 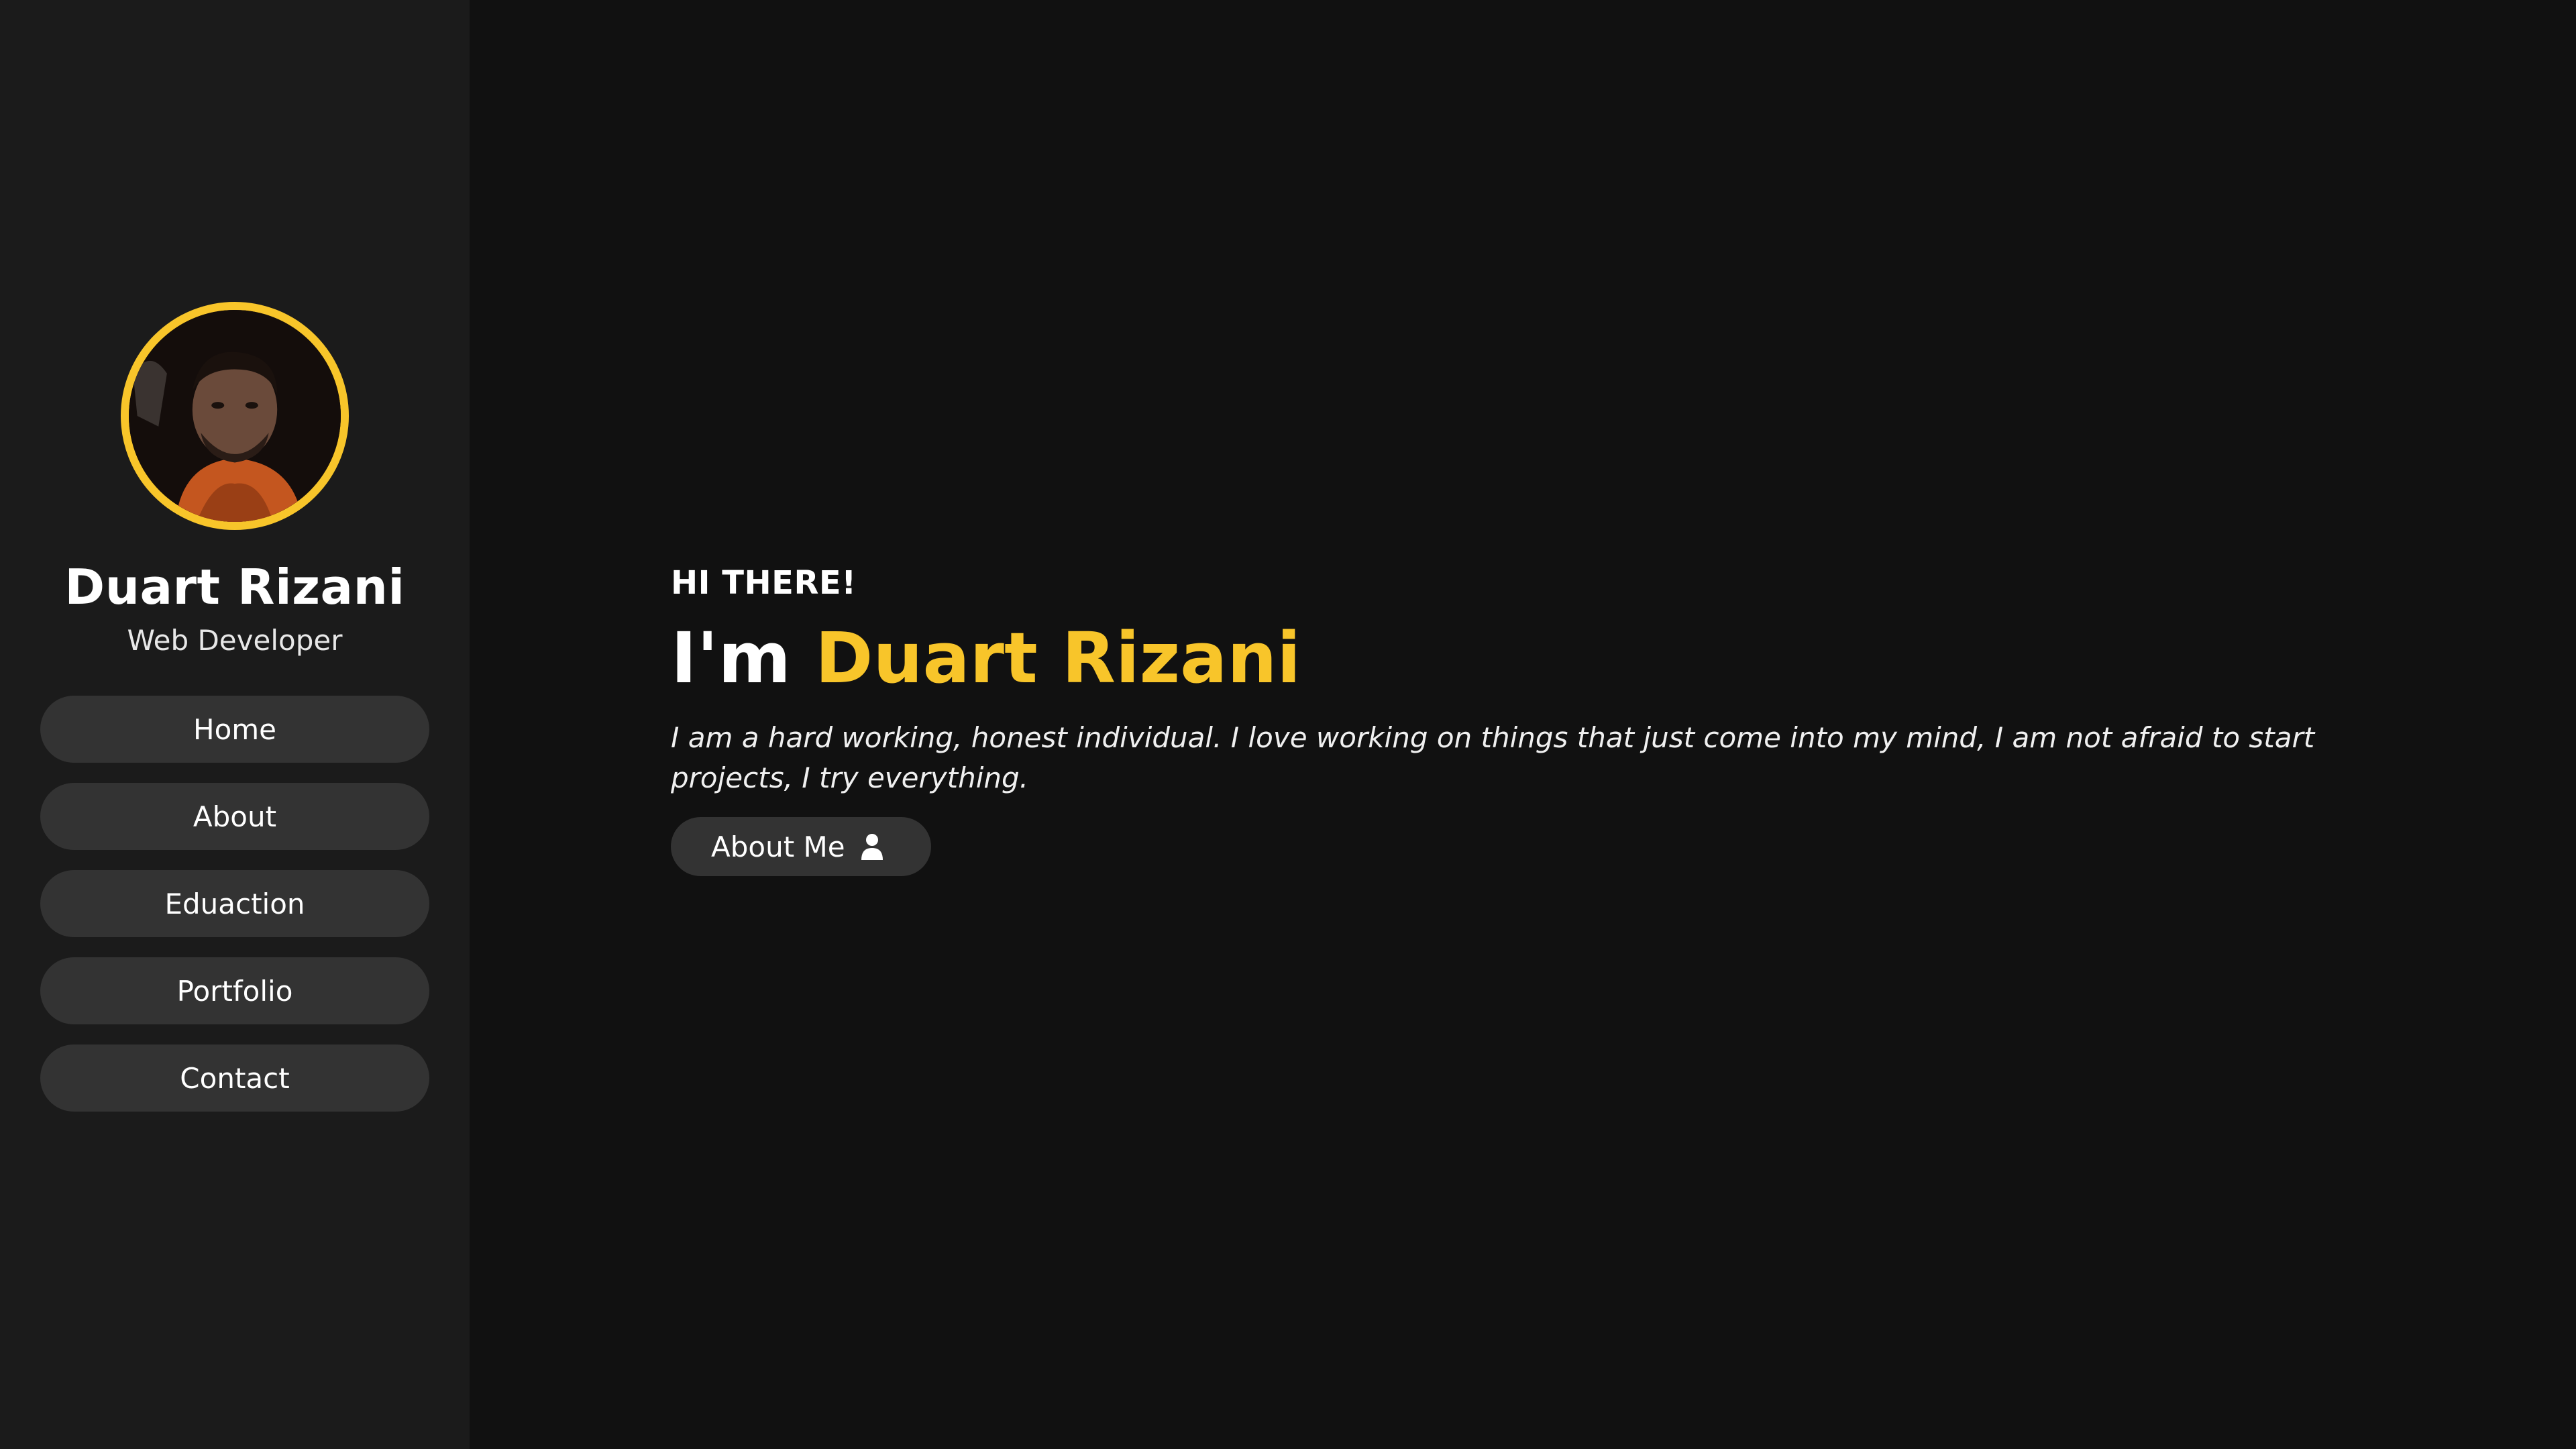 I want to click on sidebar-nav: Home About Eduaction Portfolio Contact, so click(x=234, y=914).